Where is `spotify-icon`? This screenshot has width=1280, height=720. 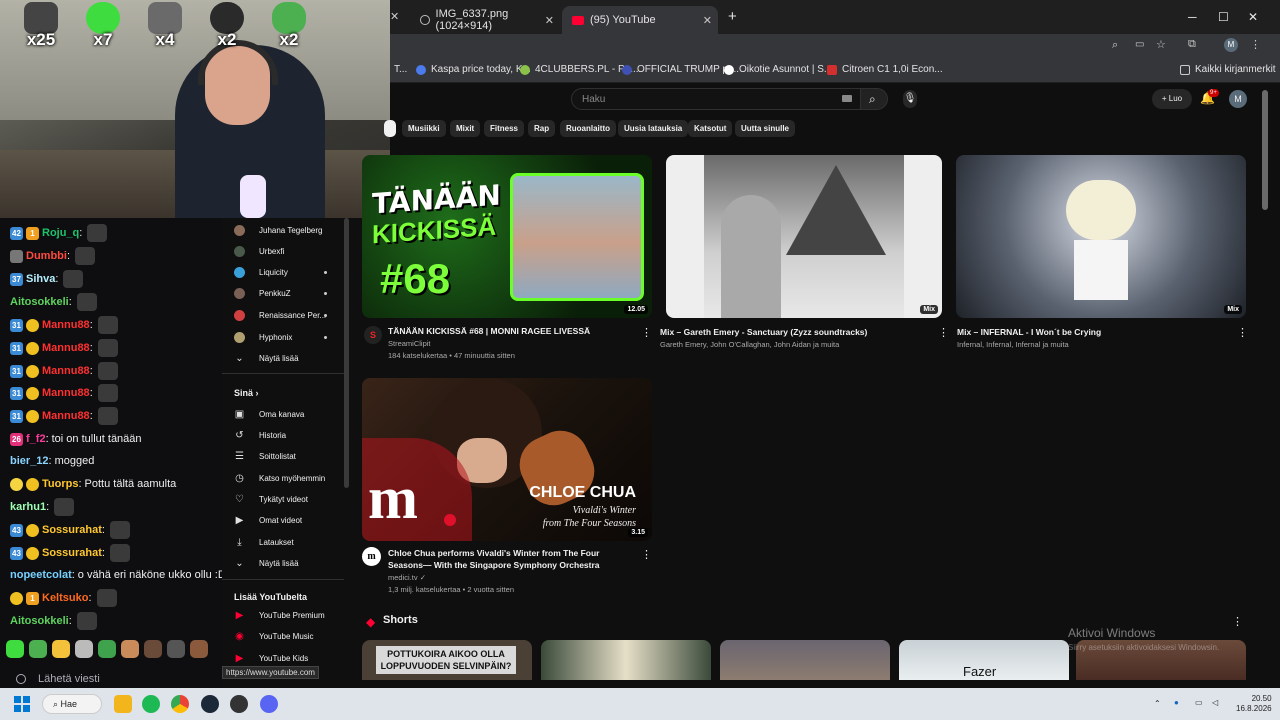 spotify-icon is located at coordinates (151, 704).